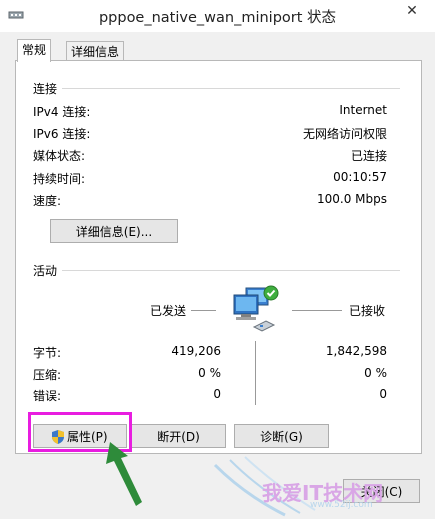  I want to click on connection-section-title: 连接, so click(45, 89).